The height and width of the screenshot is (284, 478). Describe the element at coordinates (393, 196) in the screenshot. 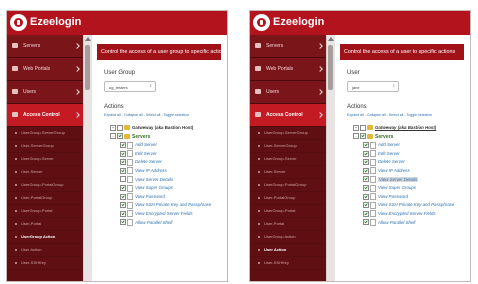

I see `tree-node-label: View Password` at that location.